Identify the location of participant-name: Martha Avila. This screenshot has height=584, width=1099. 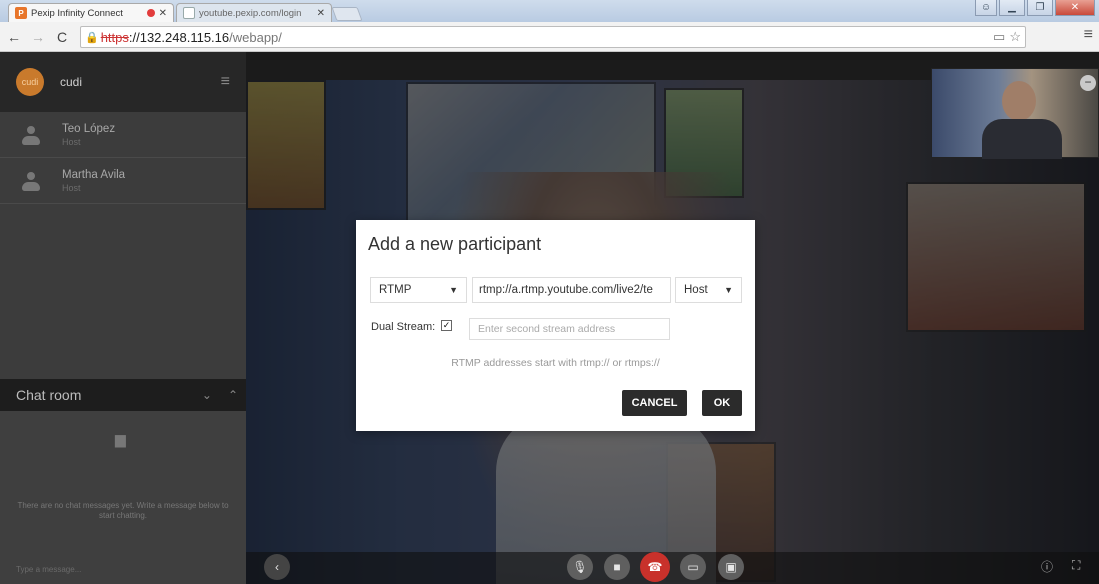
(94, 174).